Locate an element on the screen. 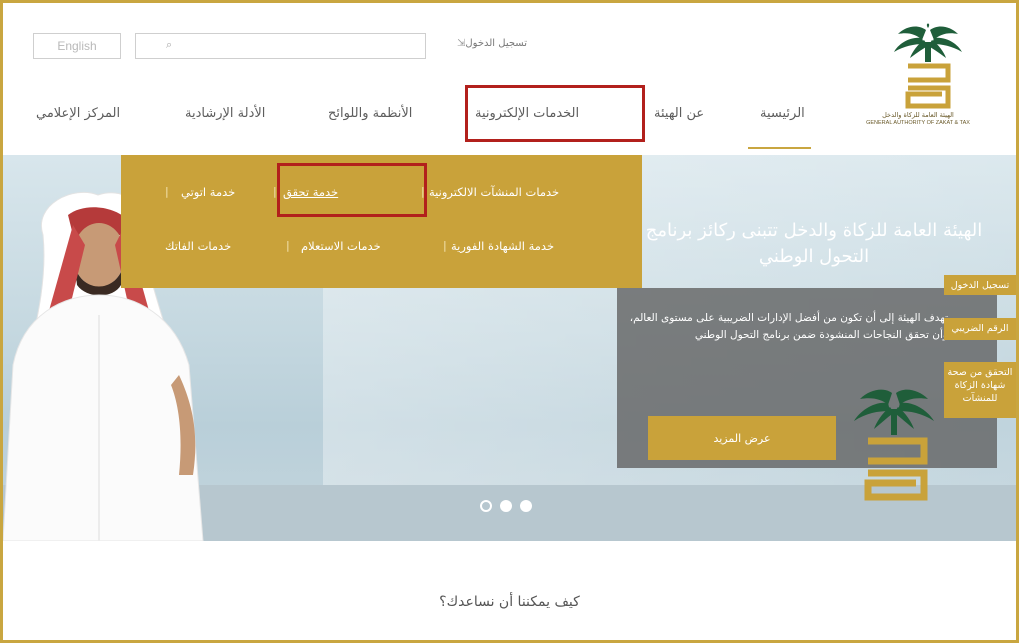  dropdown-item-invoice: خدمات الفاتك is located at coordinates (198, 246).